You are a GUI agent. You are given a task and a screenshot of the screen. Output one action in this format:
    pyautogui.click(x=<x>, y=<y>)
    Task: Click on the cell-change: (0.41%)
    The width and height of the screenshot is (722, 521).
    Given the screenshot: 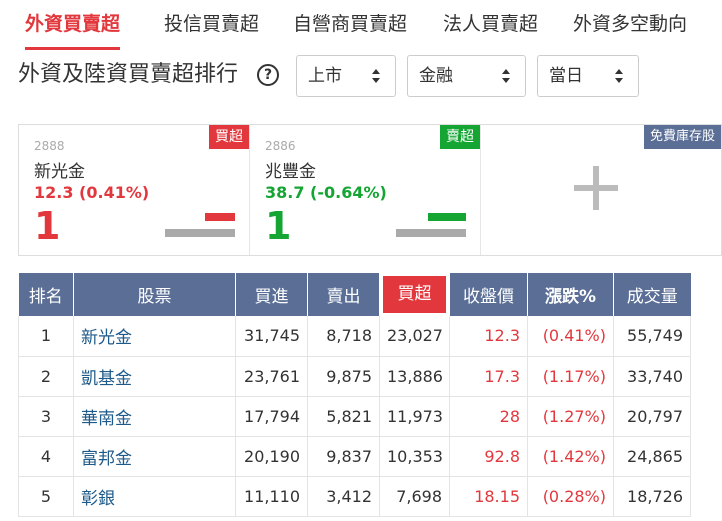 What is the action you would take?
    pyautogui.click(x=570, y=336)
    